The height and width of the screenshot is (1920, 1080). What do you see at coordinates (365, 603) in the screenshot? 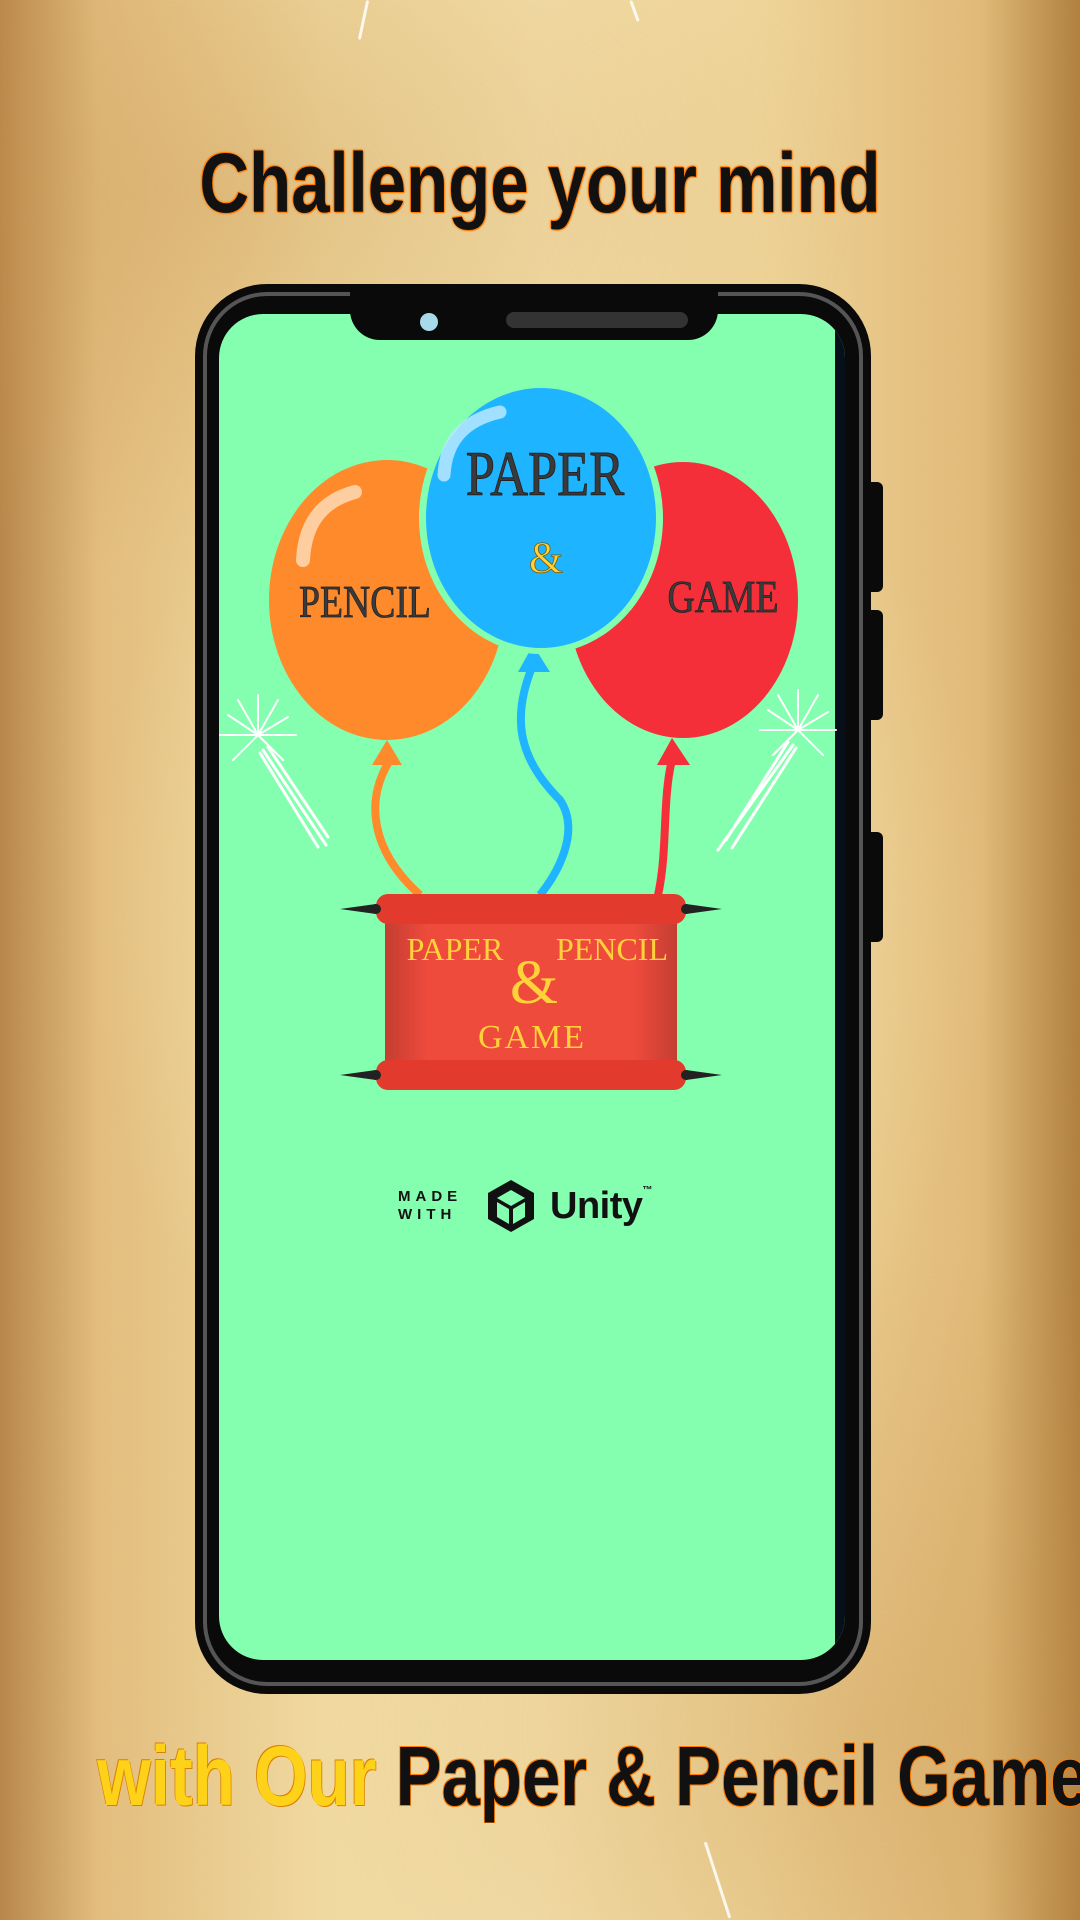
I see `balloon-left-label: PENCIL` at bounding box center [365, 603].